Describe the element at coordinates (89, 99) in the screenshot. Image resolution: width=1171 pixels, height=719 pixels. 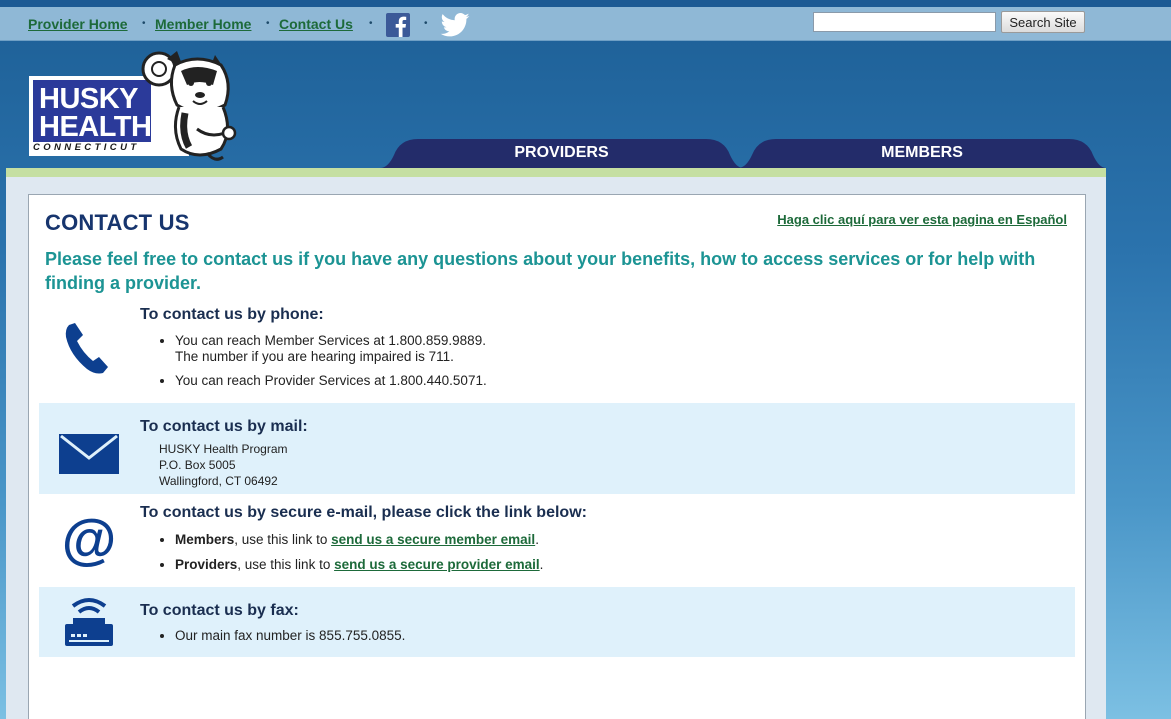
I see `logo-text-husky: HUSKY` at that location.